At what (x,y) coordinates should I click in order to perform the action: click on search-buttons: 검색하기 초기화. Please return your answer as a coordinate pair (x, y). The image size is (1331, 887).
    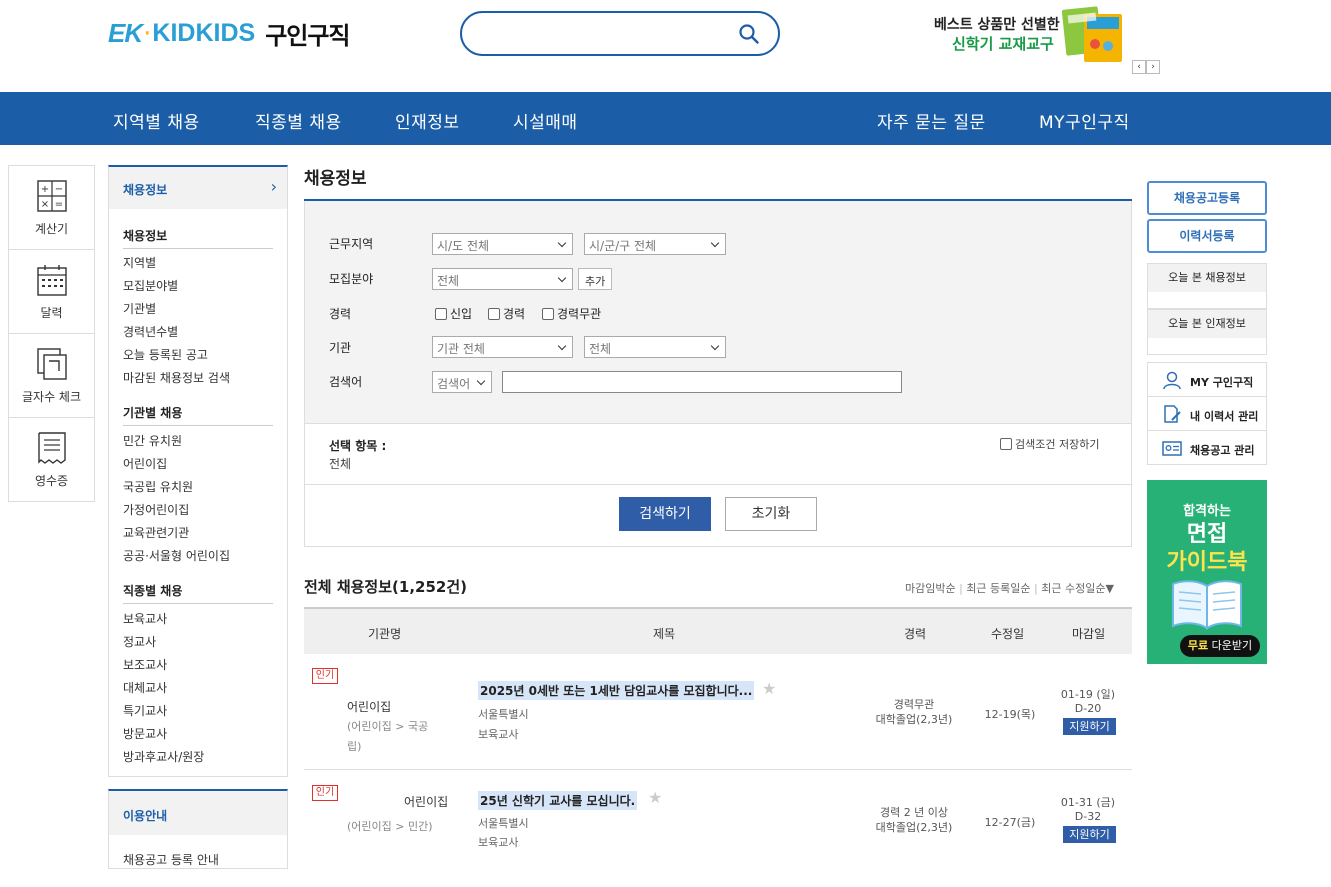
    Looking at the image, I should click on (718, 515).